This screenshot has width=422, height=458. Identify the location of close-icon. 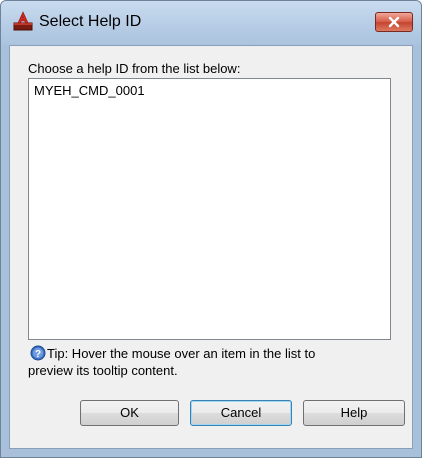
(394, 22).